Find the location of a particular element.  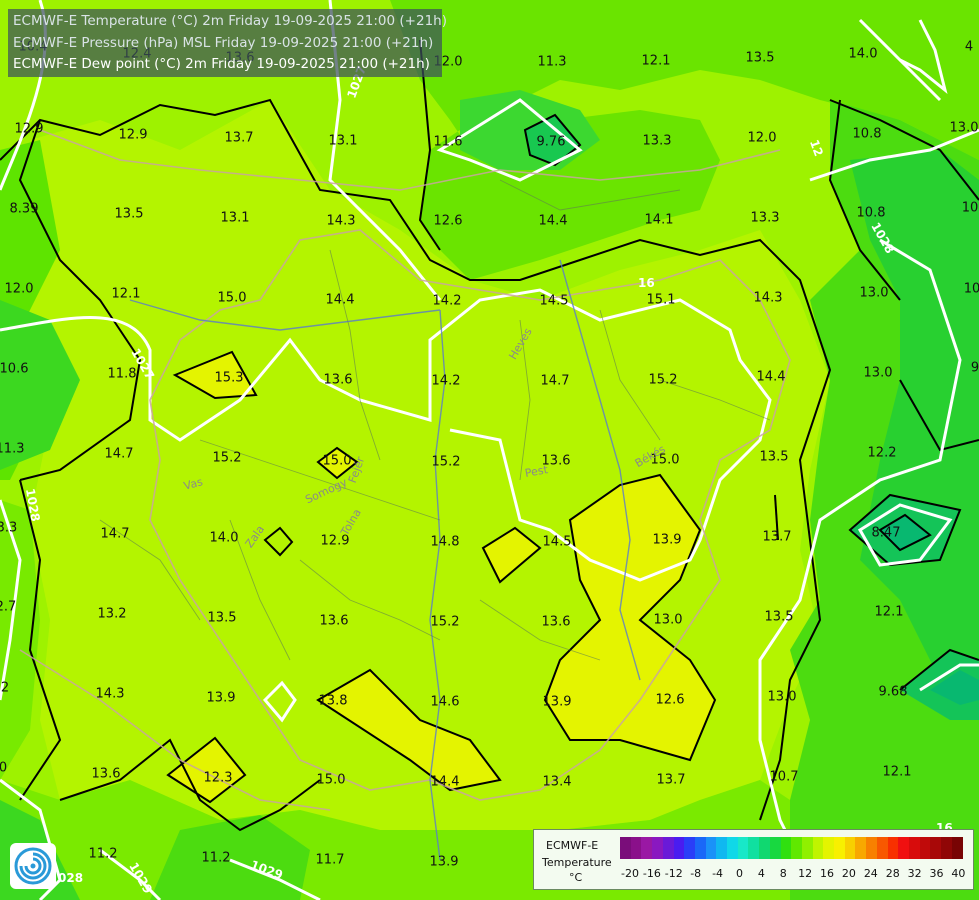

legend-model: ECMWF-E is located at coordinates (572, 845).